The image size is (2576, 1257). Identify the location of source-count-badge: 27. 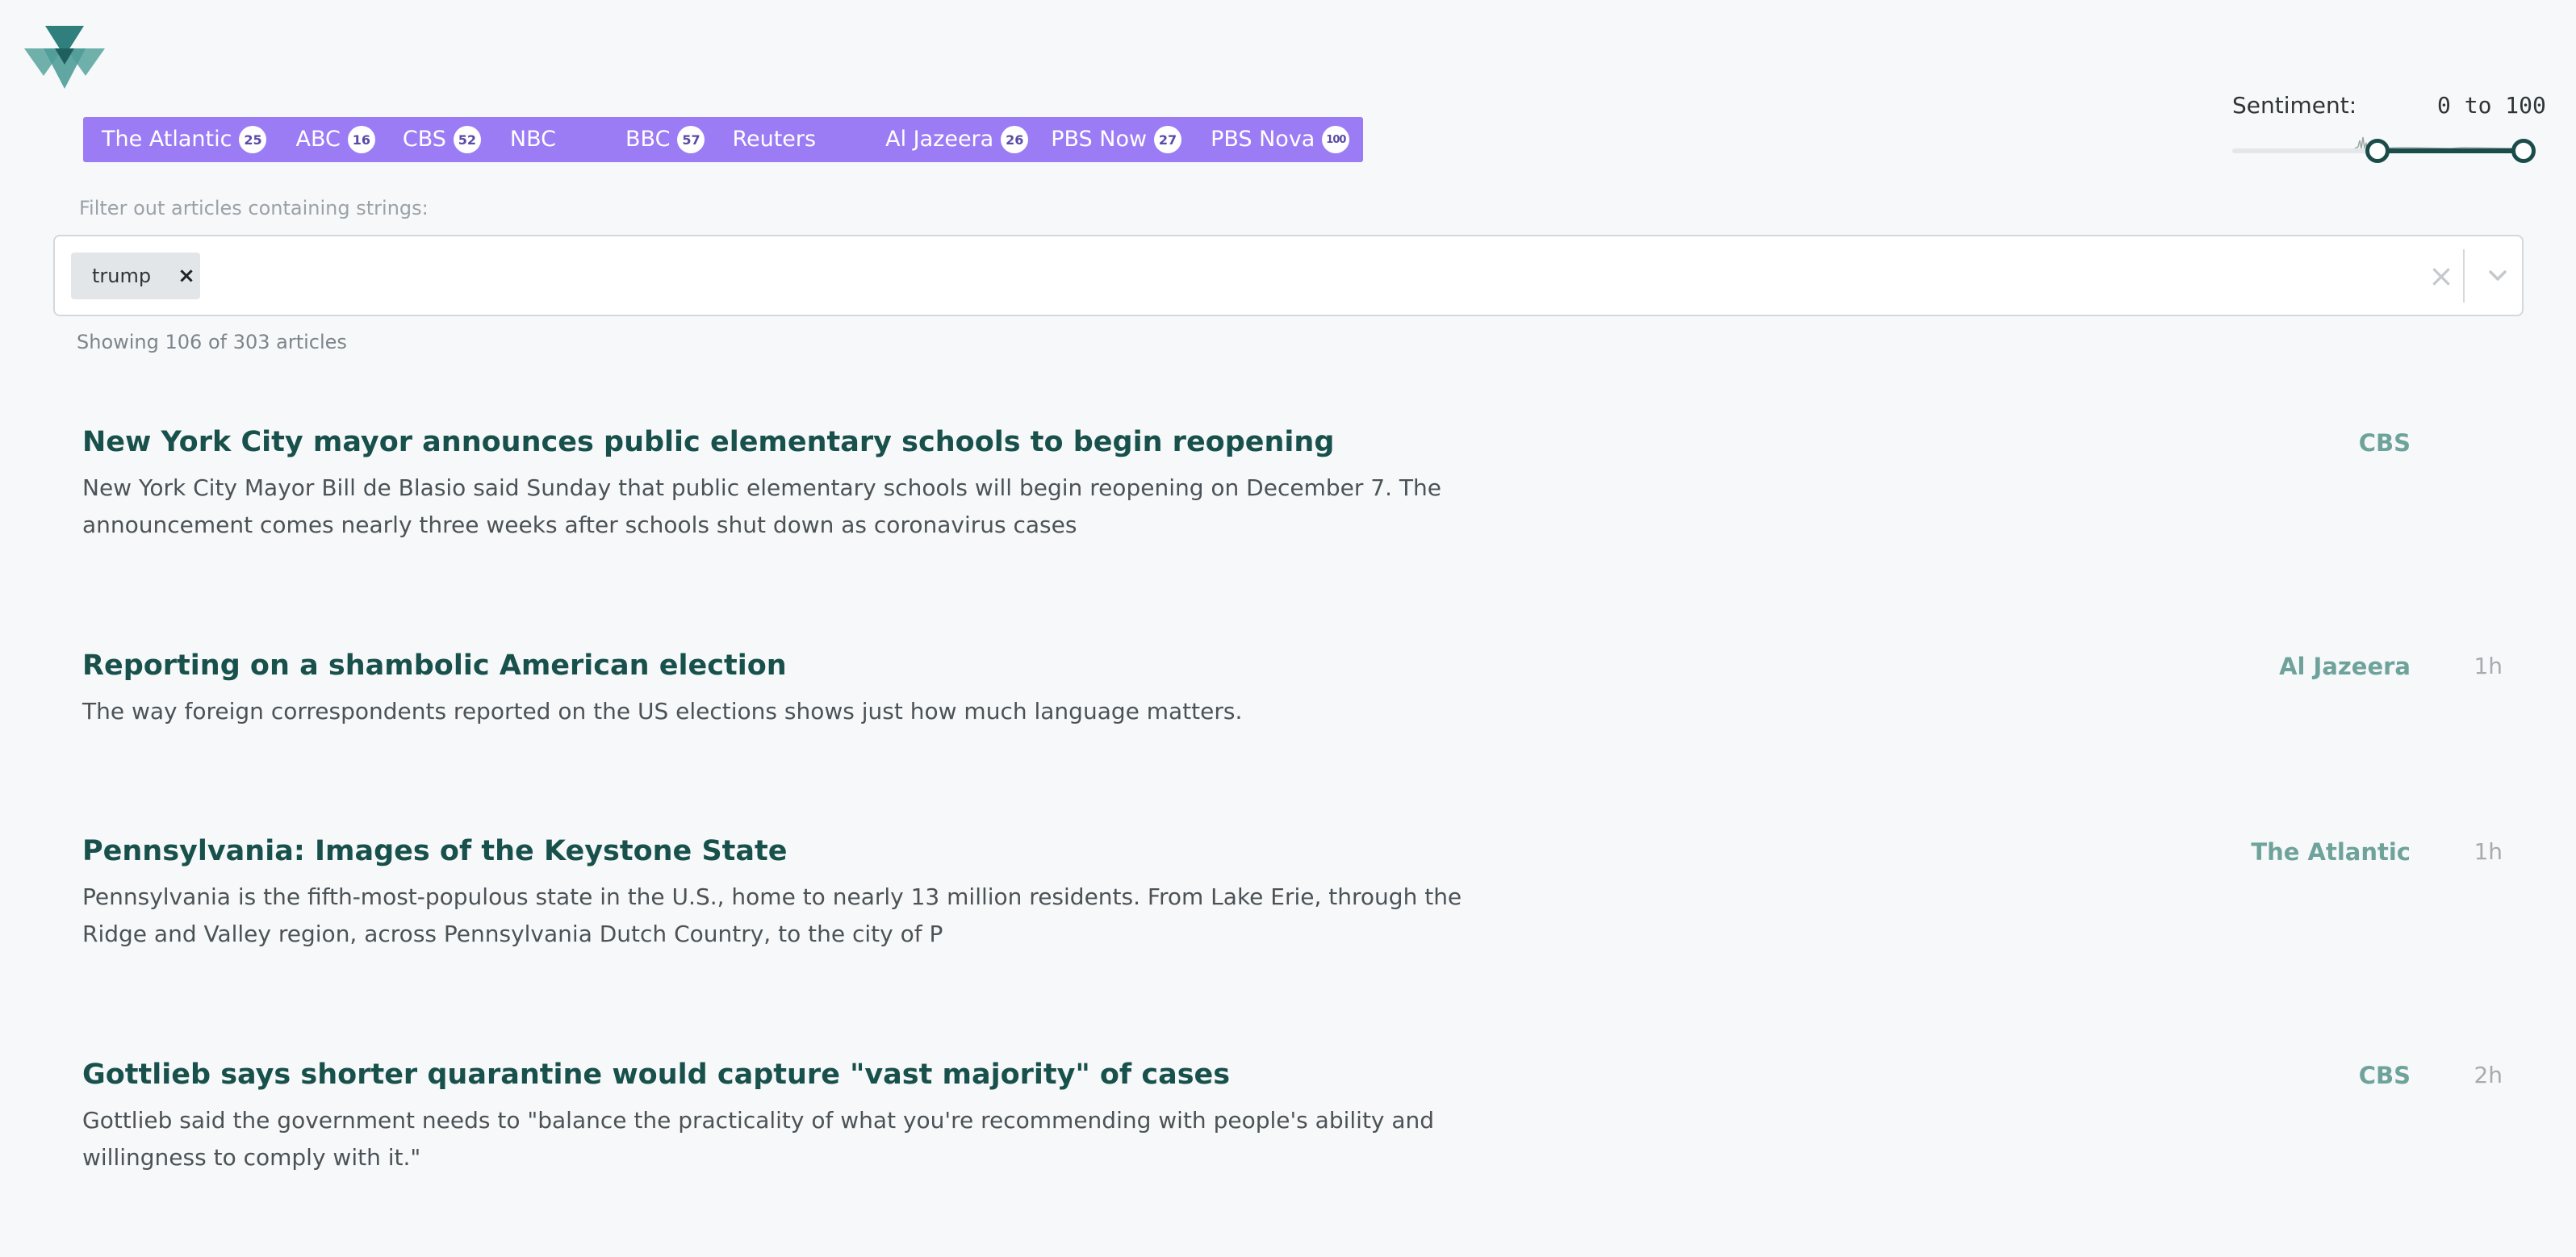
(1168, 139).